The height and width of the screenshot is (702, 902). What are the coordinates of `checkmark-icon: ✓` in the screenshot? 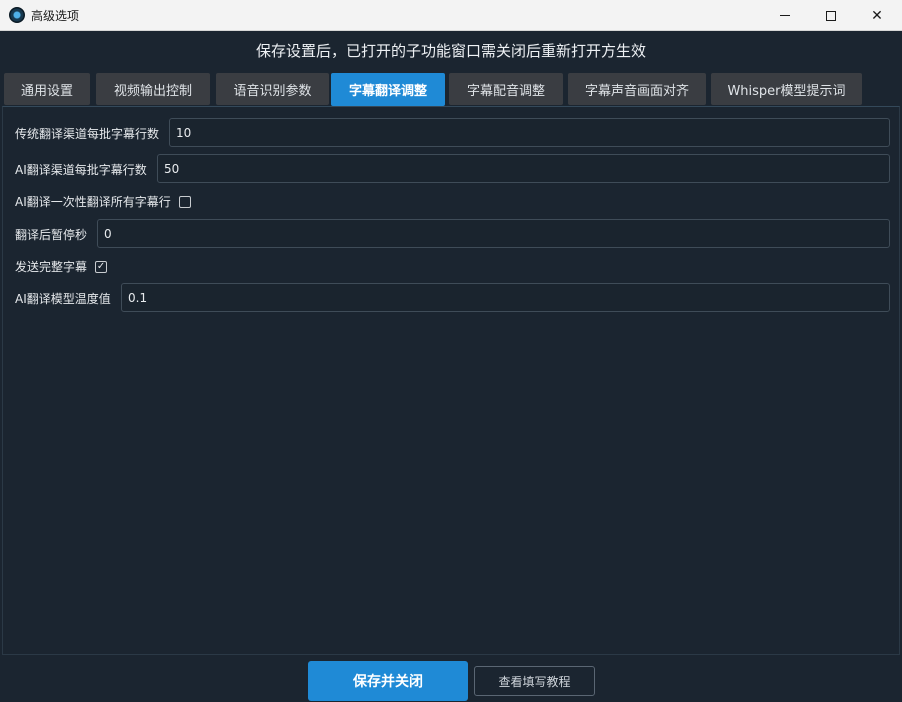 It's located at (101, 266).